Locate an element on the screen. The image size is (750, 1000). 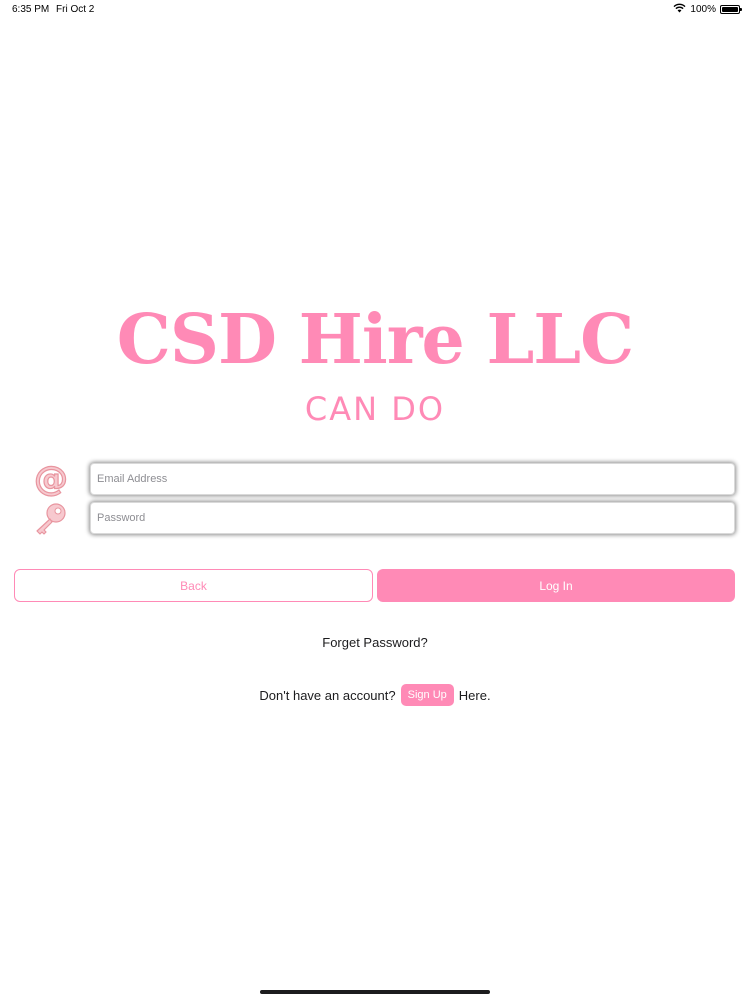
forgot-password-link: Forget Password? is located at coordinates (375, 642).